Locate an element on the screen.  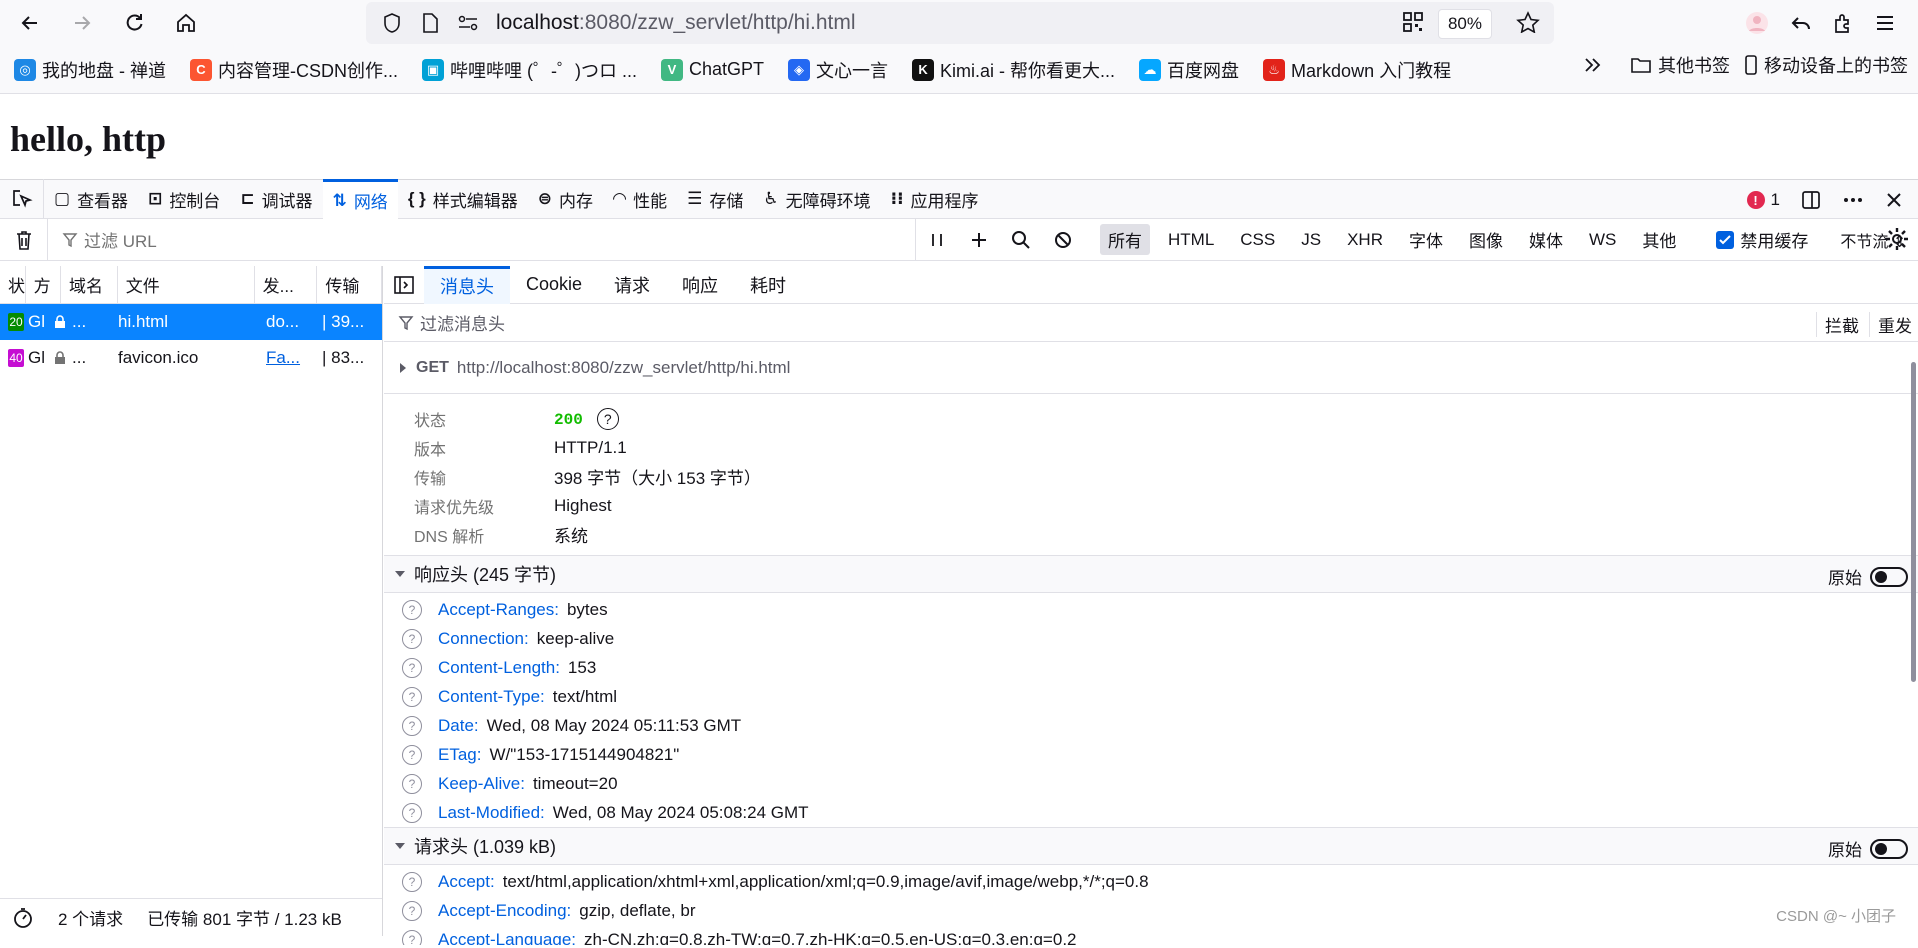
column-header: 传输 is located at coordinates (349, 284).